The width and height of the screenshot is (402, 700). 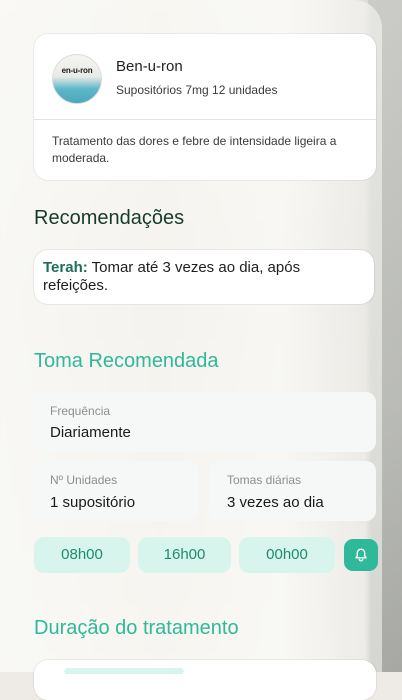 What do you see at coordinates (93, 502) in the screenshot?
I see `units-value: 1 supositório` at bounding box center [93, 502].